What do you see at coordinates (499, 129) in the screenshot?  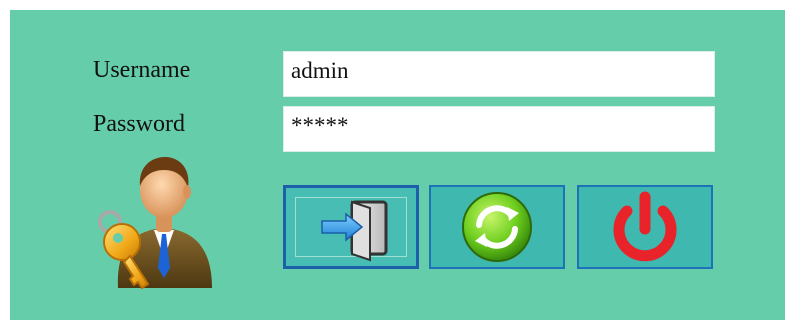 I see `password-input: *****` at bounding box center [499, 129].